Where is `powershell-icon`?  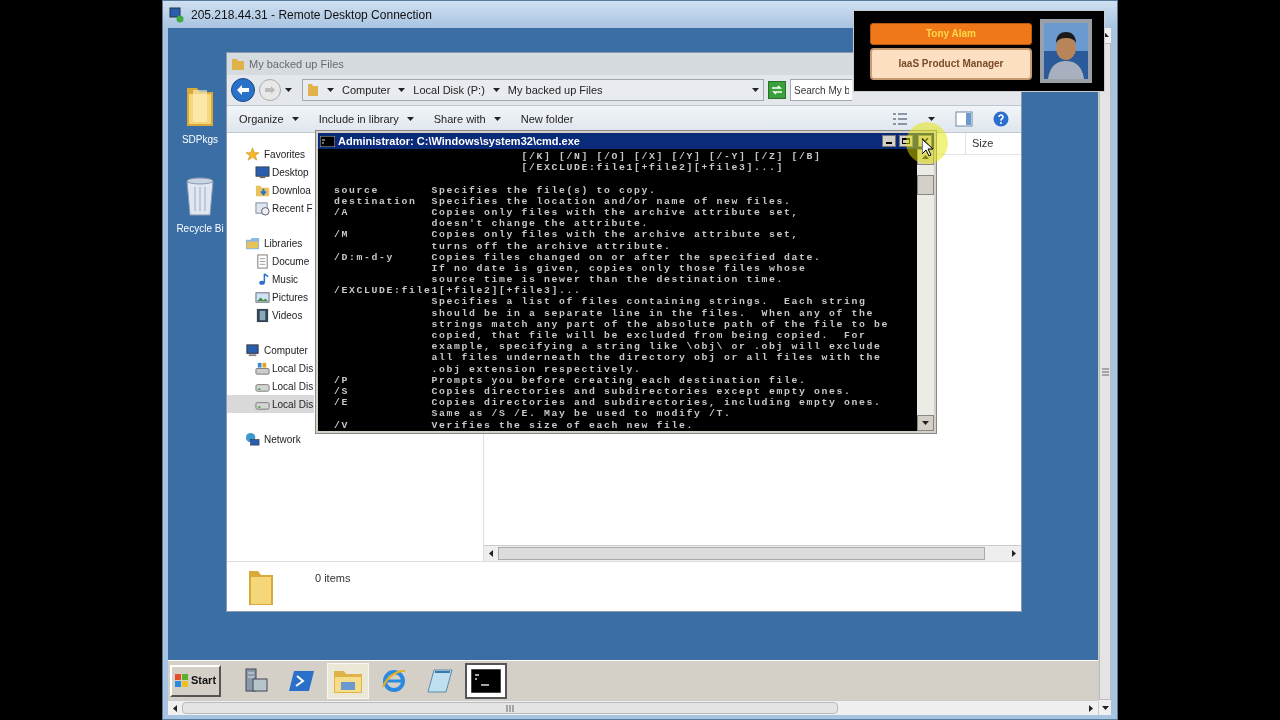
powershell-icon is located at coordinates (302, 680).